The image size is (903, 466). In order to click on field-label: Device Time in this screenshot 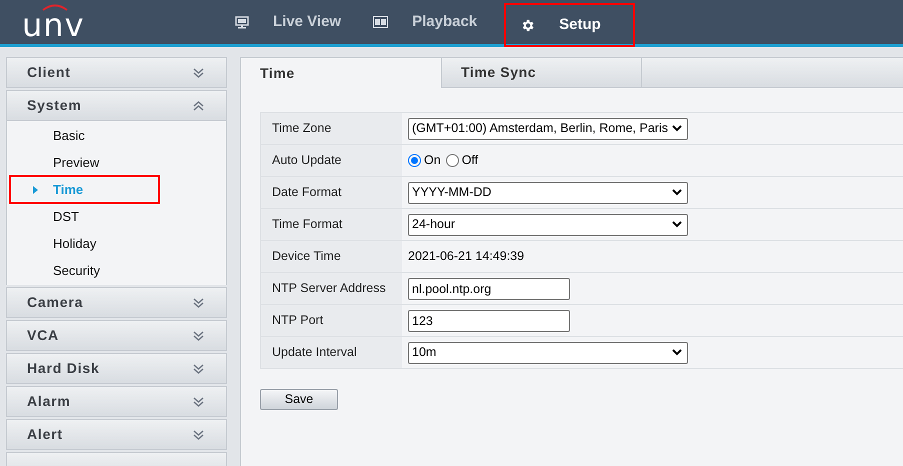, I will do `click(306, 257)`.